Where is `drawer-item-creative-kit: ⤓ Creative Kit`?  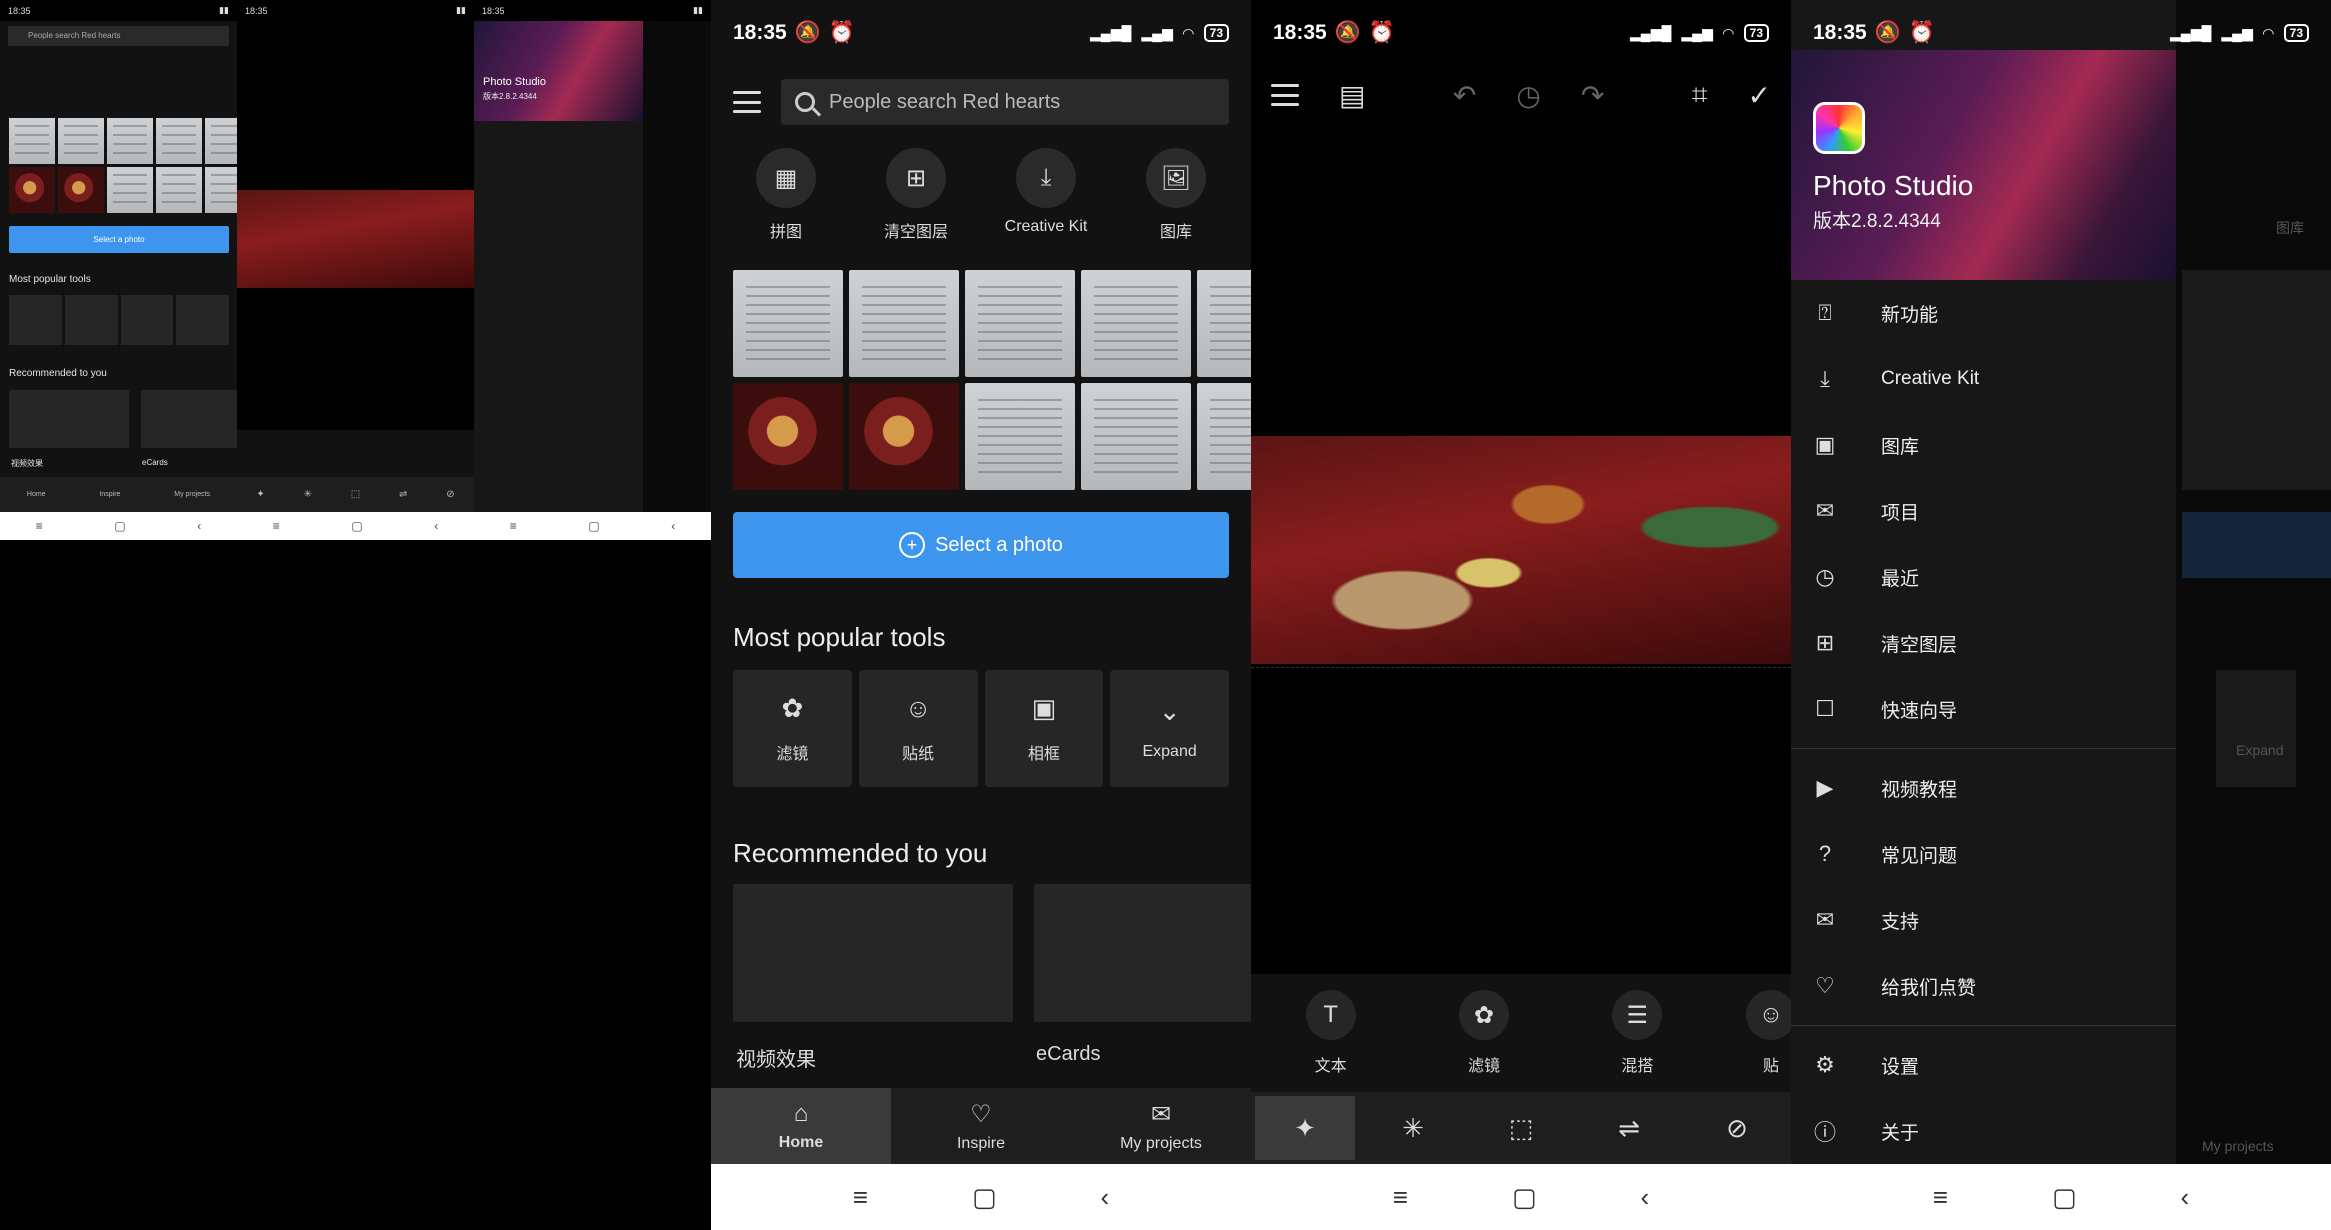 drawer-item-creative-kit: ⤓ Creative Kit is located at coordinates (1983, 379).